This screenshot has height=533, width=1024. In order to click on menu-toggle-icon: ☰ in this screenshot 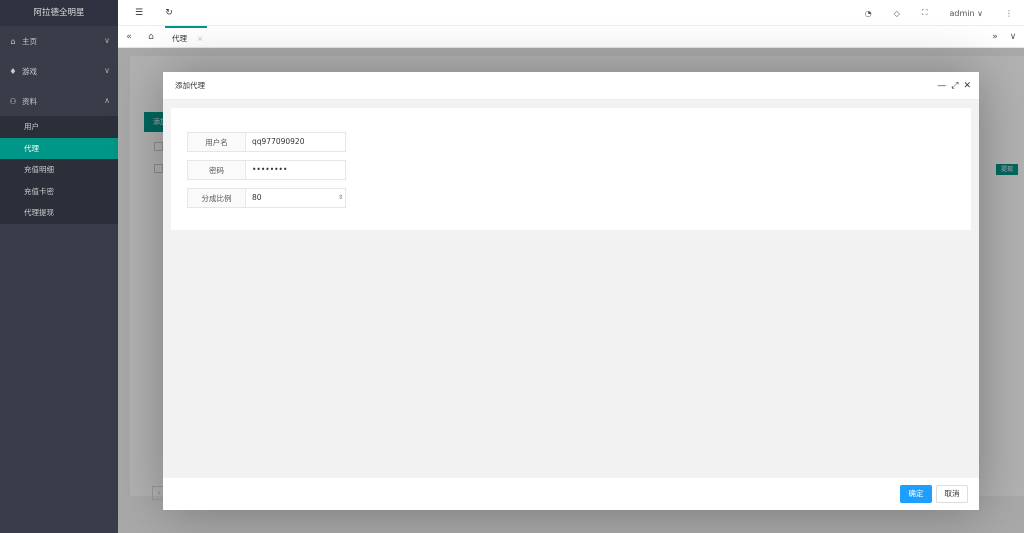, I will do `click(139, 13)`.